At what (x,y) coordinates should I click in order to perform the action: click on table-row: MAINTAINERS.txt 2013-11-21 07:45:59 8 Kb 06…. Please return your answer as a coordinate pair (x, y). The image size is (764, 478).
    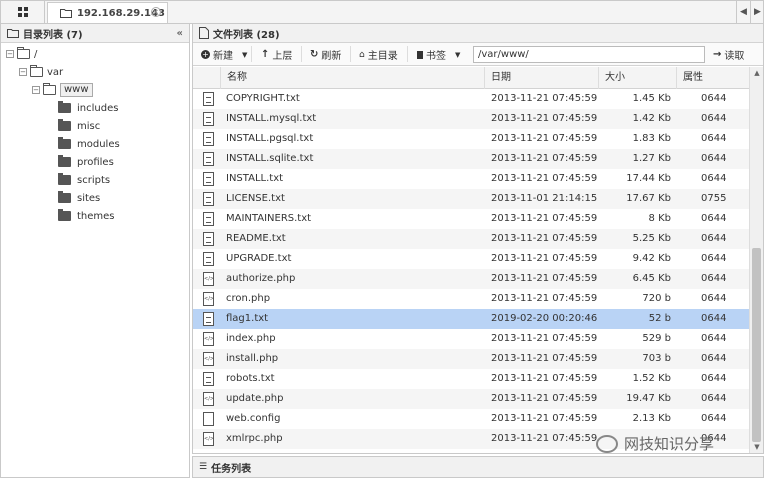
    Looking at the image, I should click on (471, 219).